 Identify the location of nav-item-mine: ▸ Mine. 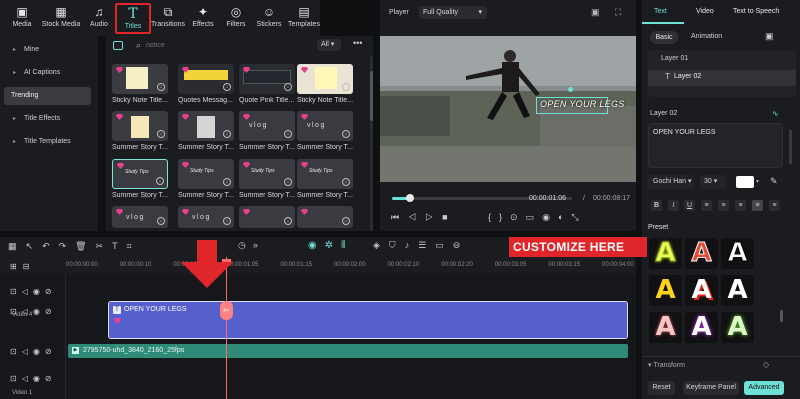
(47, 50).